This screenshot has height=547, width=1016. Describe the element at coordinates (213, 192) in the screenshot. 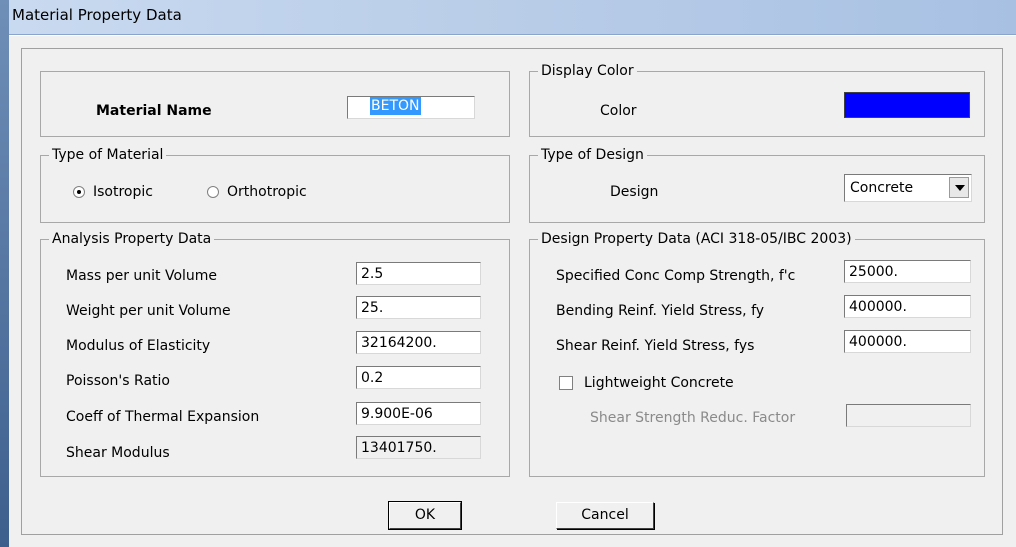

I see `orthotropic-radio` at that location.